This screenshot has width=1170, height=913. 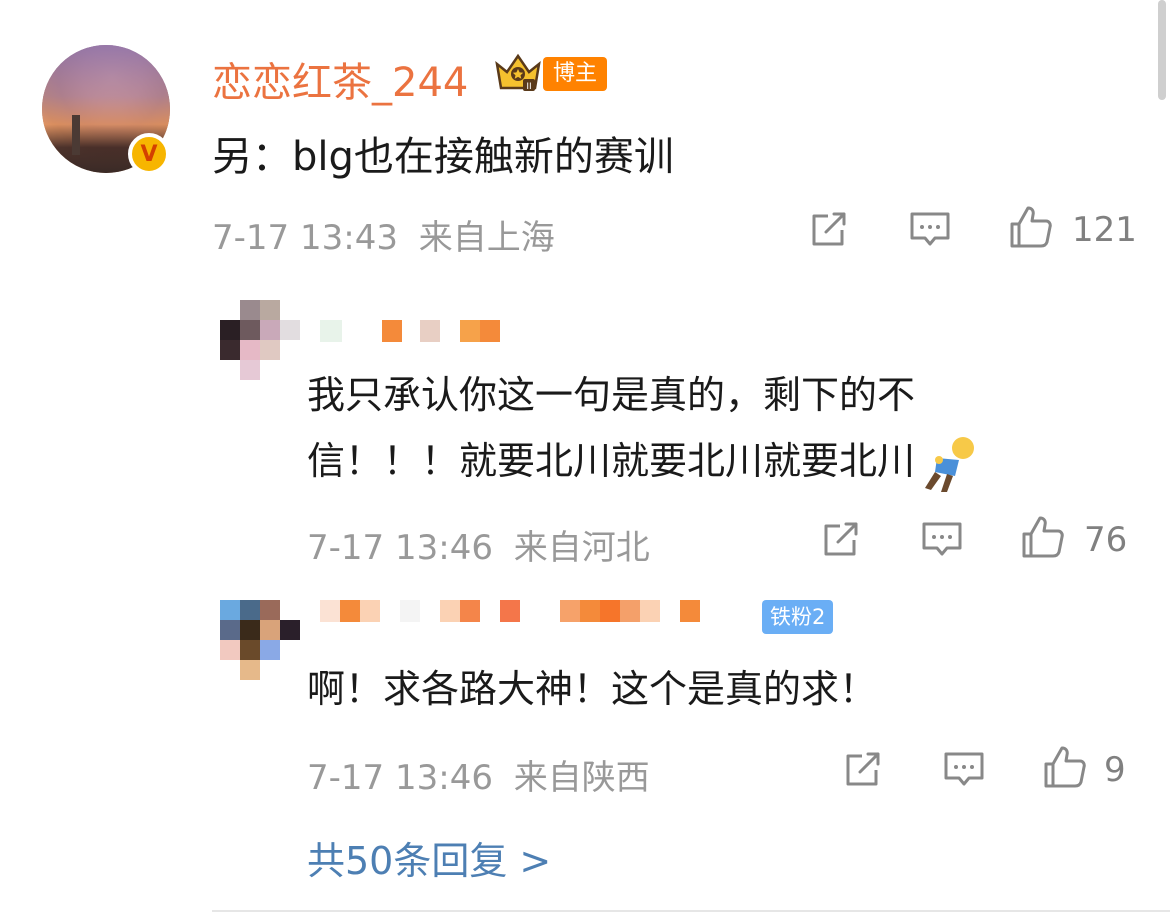 What do you see at coordinates (581, 778) in the screenshot?
I see `reply-location: 来自陕西` at bounding box center [581, 778].